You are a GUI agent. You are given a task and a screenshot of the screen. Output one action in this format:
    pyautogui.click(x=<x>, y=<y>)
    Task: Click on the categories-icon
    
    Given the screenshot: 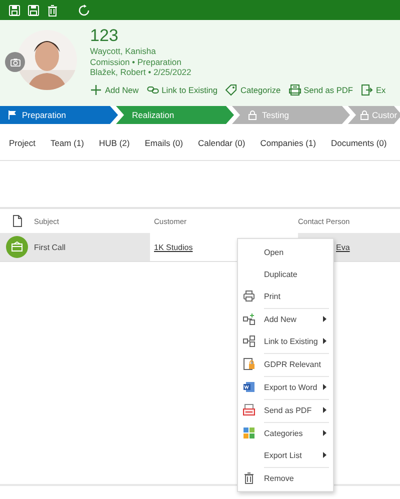 What is the action you would take?
    pyautogui.click(x=249, y=433)
    